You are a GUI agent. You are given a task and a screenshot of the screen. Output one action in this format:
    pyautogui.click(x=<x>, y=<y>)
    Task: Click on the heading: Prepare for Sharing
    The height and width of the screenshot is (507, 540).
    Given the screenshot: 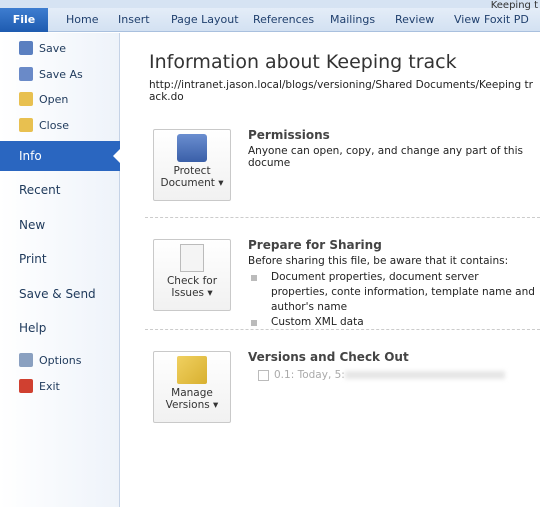 What is the action you would take?
    pyautogui.click(x=315, y=245)
    